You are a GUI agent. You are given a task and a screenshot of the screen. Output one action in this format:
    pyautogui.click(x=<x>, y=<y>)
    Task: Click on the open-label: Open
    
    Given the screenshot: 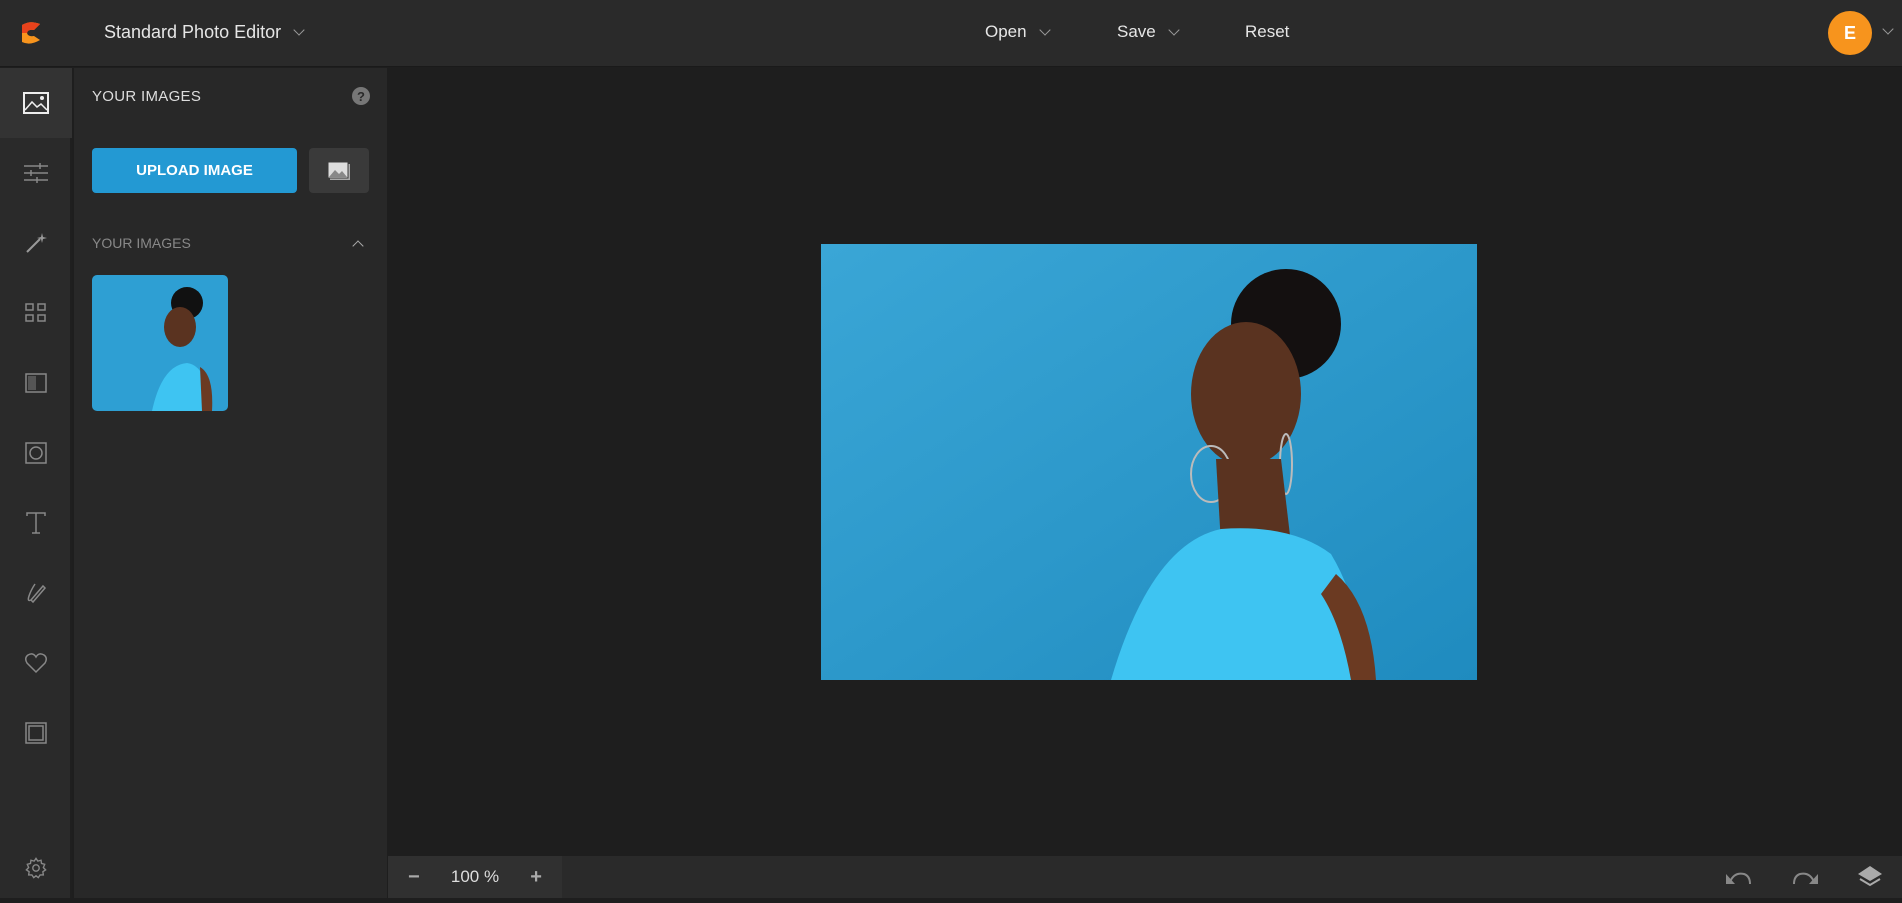 What is the action you would take?
    pyautogui.click(x=1006, y=31)
    